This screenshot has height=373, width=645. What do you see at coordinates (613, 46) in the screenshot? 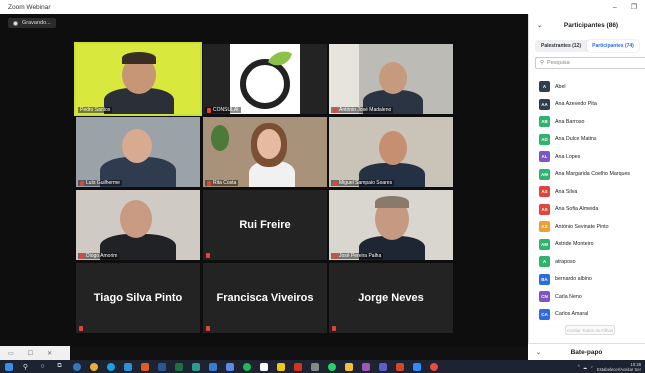
I see `tab-attendees: Participantes (74)` at bounding box center [613, 46].